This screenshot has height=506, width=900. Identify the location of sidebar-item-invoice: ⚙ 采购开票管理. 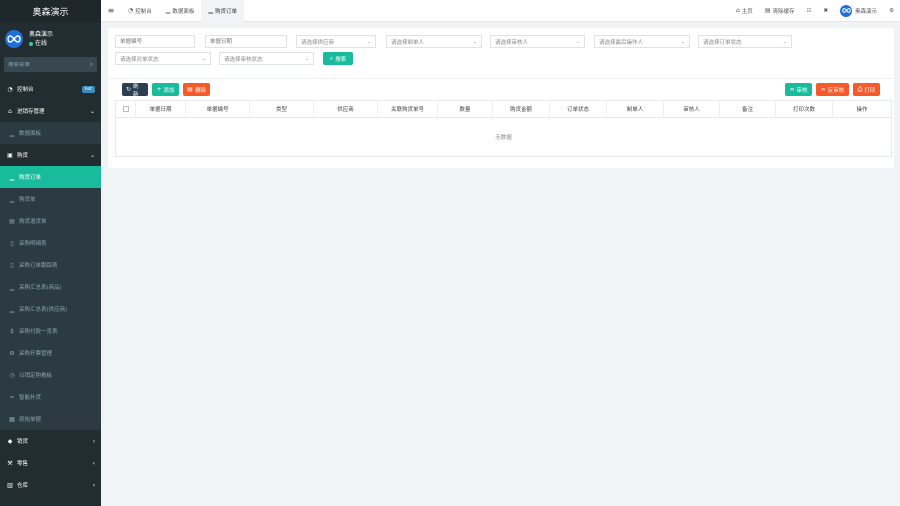
(50, 353).